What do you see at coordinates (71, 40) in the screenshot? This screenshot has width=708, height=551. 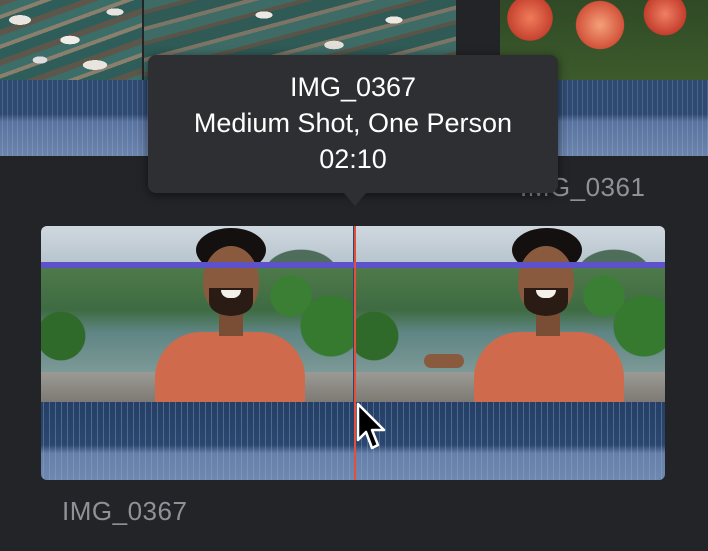 I see `clip-thumbnail-top-left` at bounding box center [71, 40].